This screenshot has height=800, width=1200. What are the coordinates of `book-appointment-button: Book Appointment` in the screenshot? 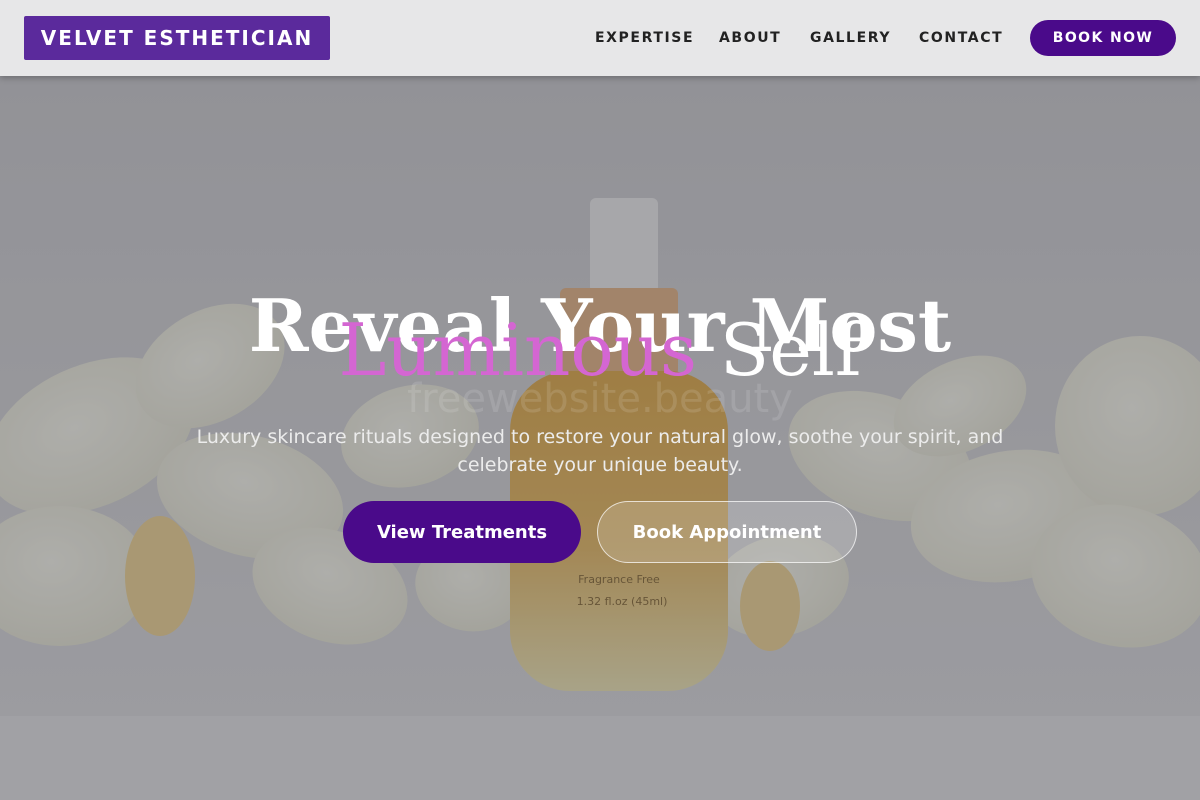 It's located at (727, 532).